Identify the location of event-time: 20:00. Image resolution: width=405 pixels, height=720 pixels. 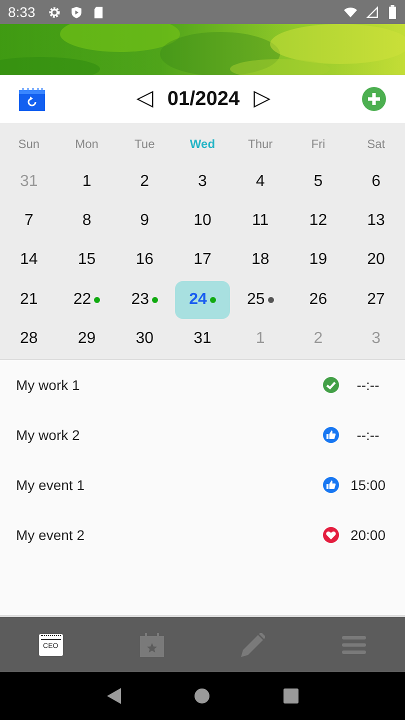
(368, 535).